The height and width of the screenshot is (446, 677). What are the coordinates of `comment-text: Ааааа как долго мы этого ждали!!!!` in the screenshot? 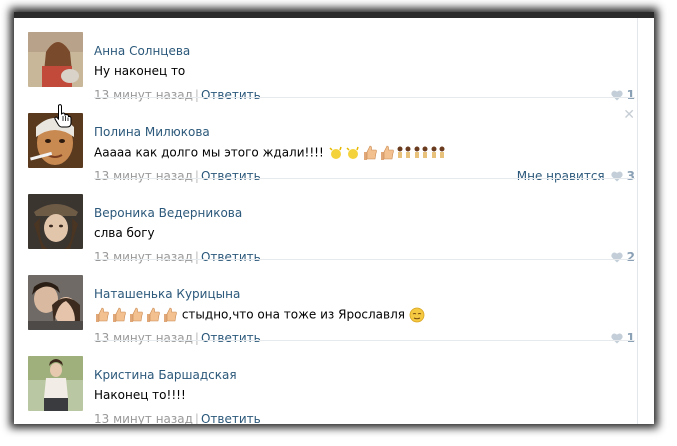 It's located at (270, 153).